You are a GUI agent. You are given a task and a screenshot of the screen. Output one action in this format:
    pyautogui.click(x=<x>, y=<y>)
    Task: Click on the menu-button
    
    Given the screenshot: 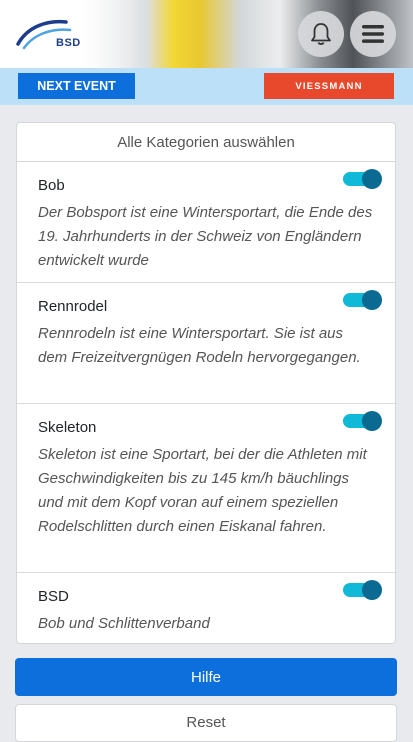 What is the action you would take?
    pyautogui.click(x=373, y=34)
    